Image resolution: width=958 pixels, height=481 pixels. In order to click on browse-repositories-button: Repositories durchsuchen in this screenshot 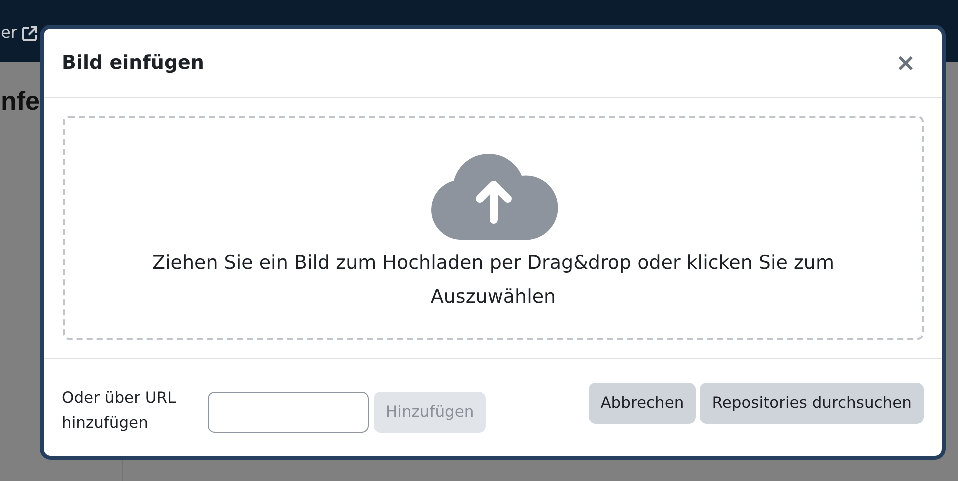, I will do `click(812, 403)`.